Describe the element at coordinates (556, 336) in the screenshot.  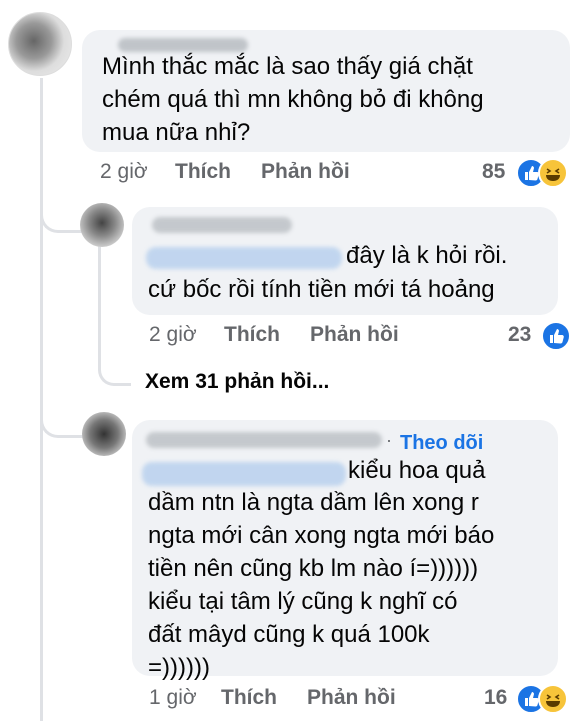
I see `like-icon` at that location.